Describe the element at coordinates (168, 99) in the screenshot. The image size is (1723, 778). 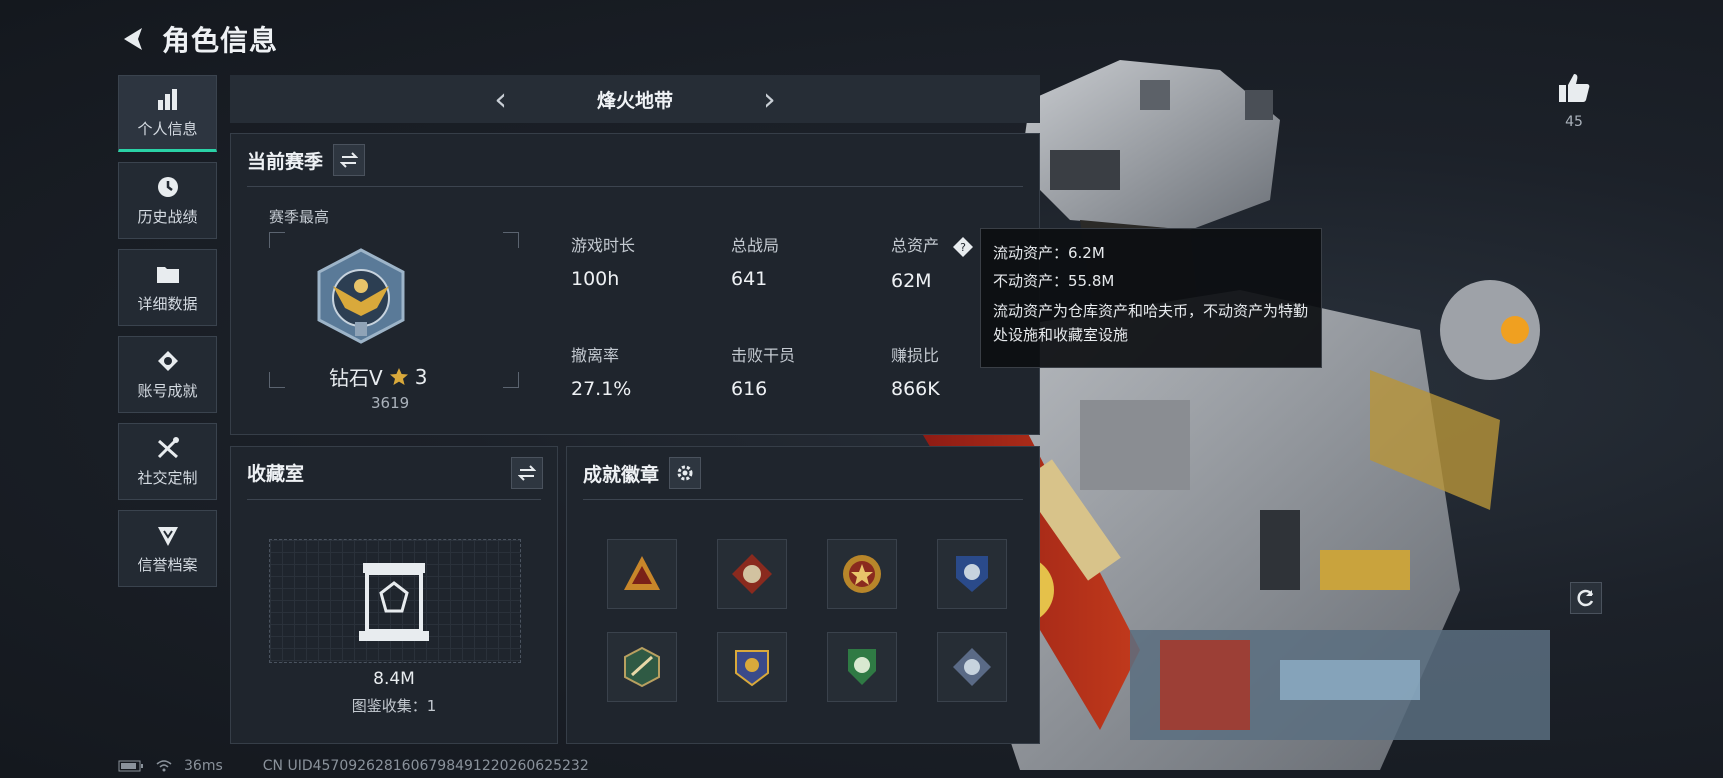
I see `bar-chart-icon` at that location.